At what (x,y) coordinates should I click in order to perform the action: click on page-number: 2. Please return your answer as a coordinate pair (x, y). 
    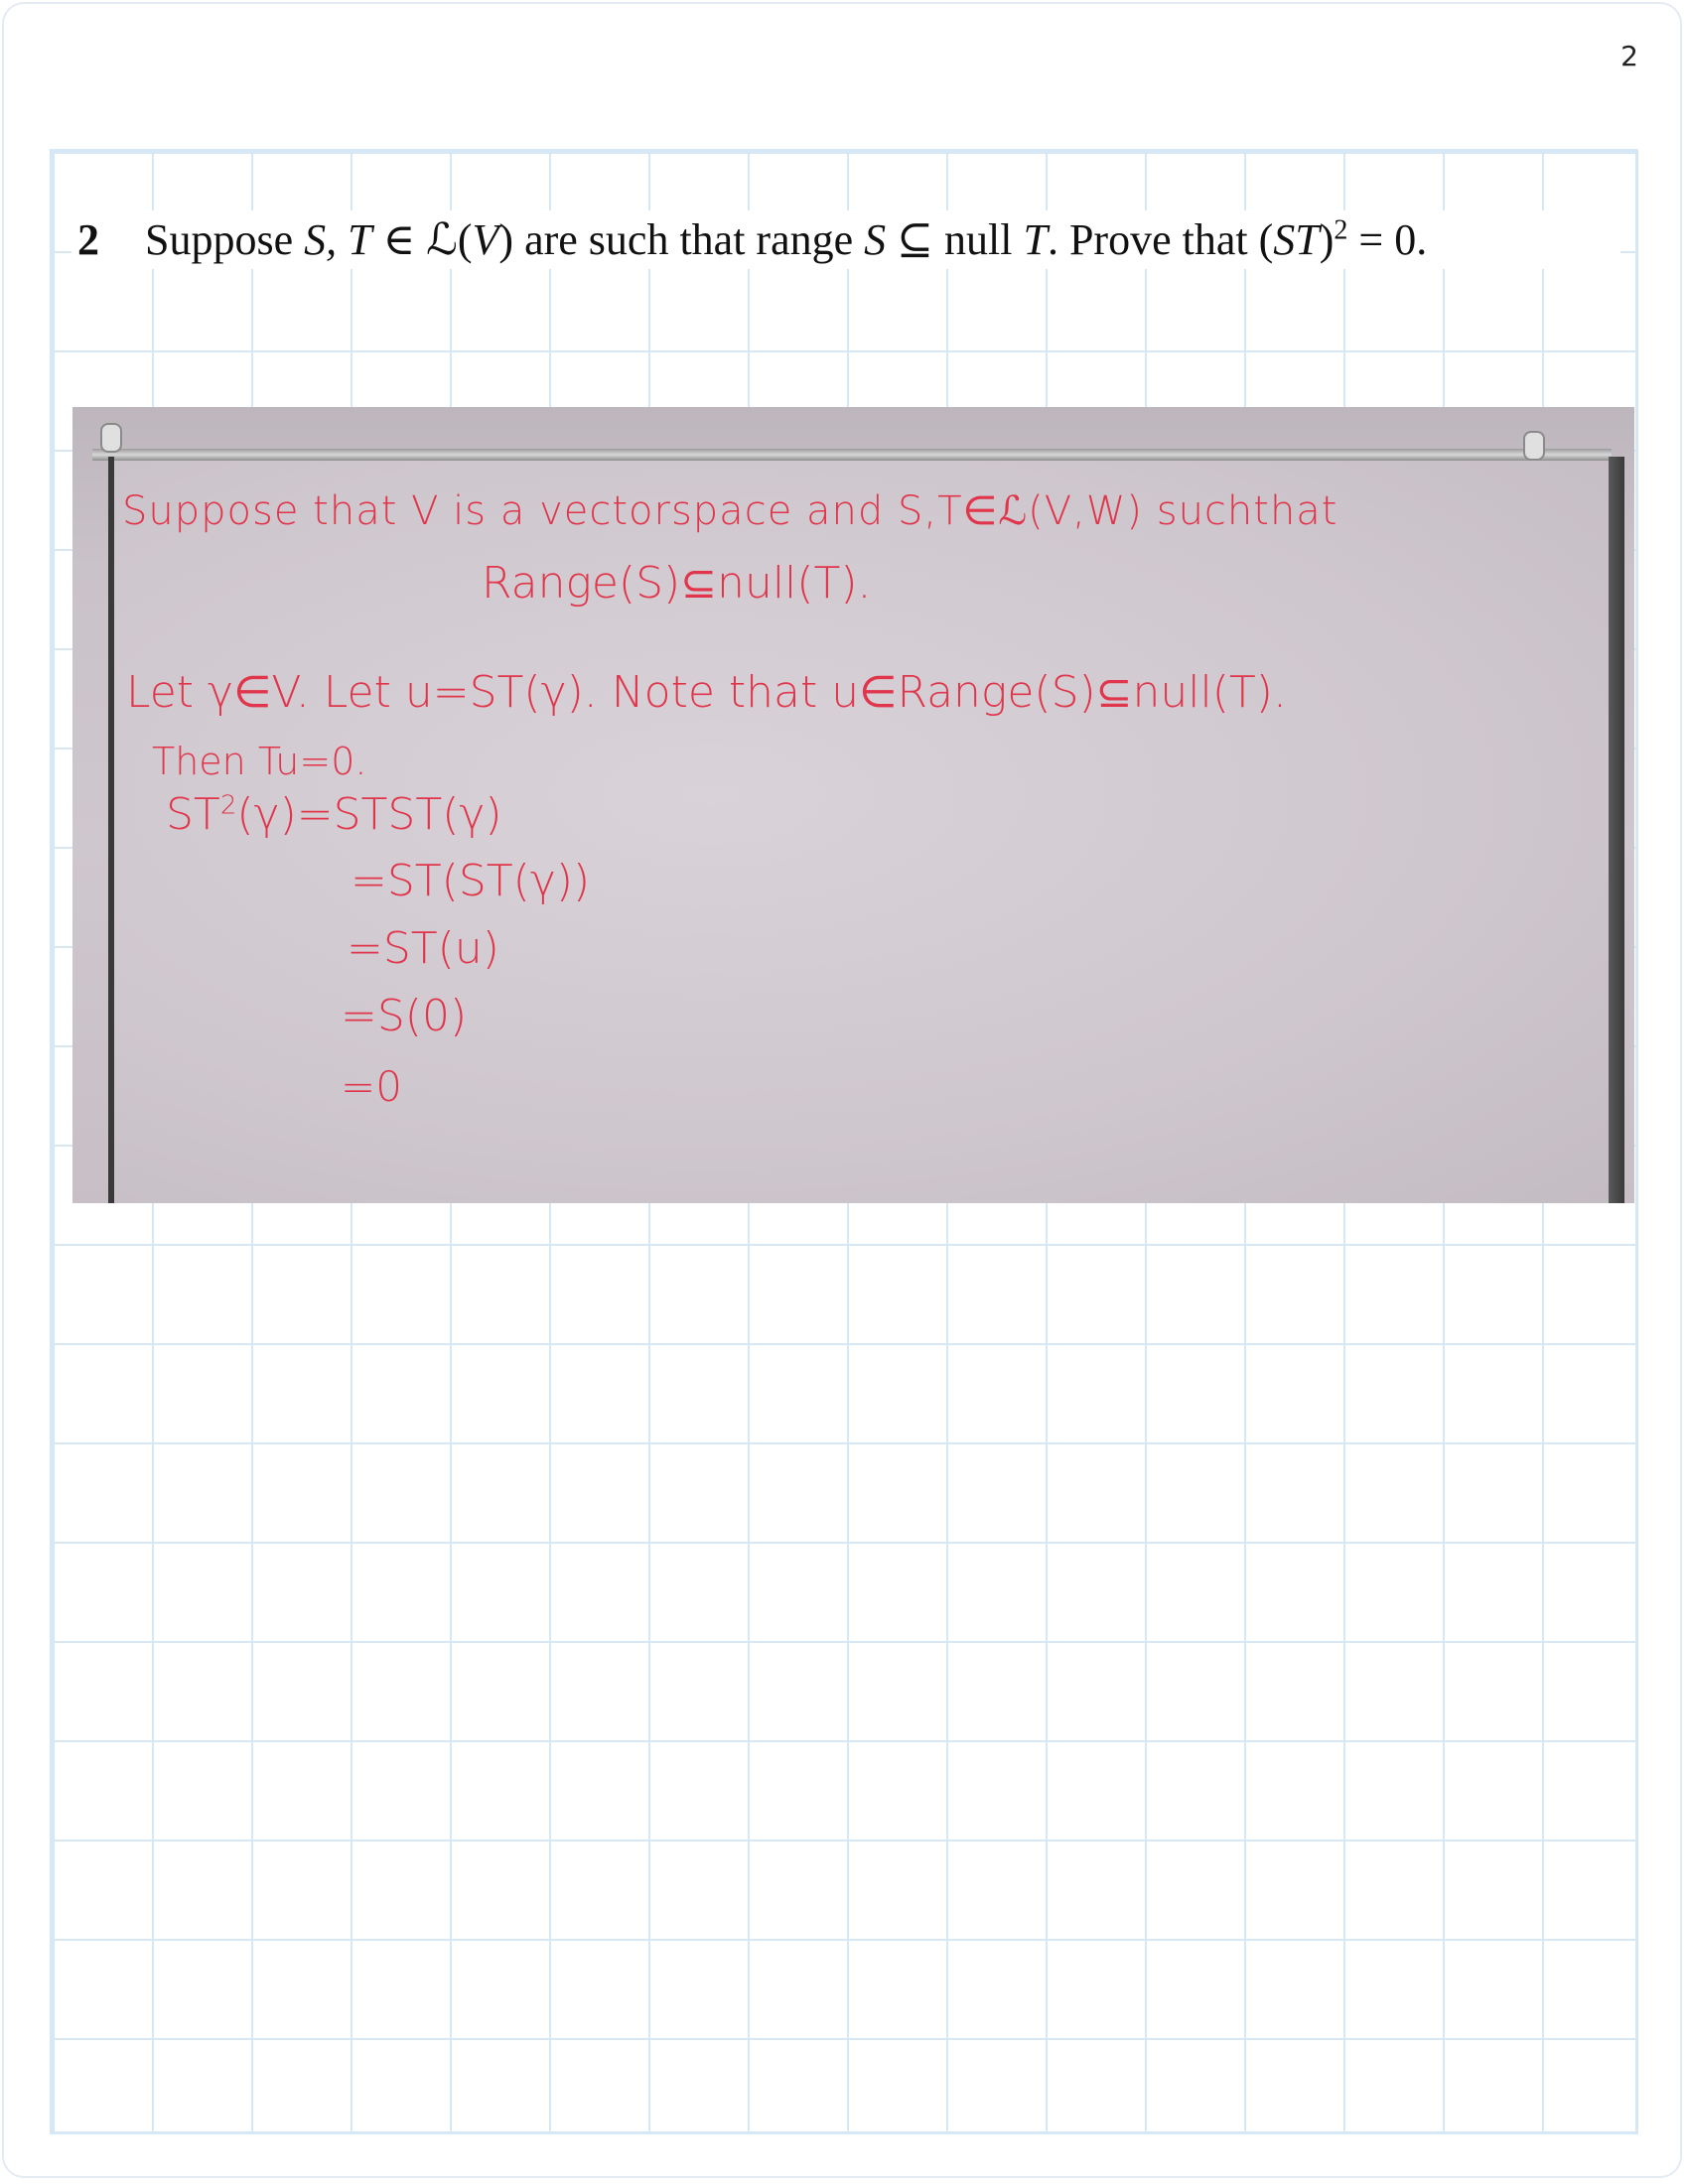
    Looking at the image, I should click on (1629, 56).